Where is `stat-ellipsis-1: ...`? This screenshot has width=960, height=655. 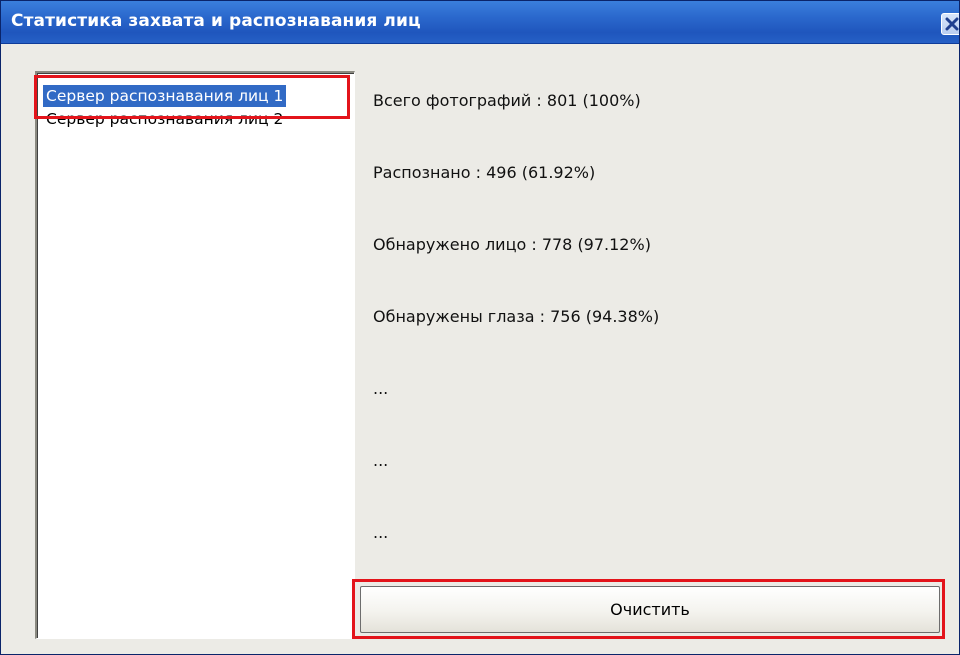 stat-ellipsis-1: ... is located at coordinates (381, 388).